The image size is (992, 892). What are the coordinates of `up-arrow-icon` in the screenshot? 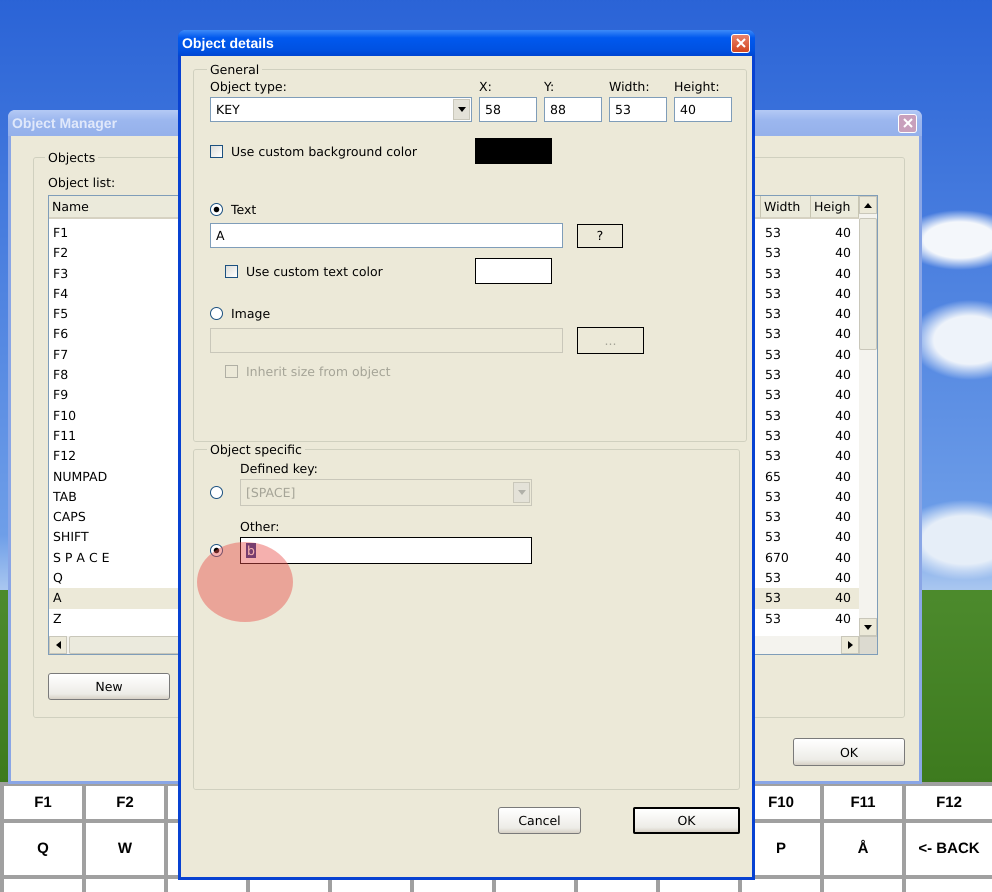 It's located at (868, 205).